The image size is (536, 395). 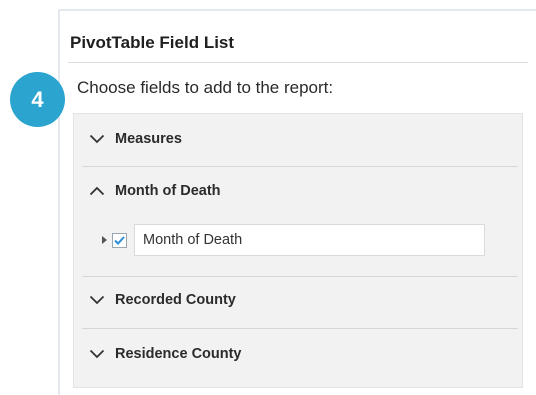 What do you see at coordinates (168, 191) in the screenshot?
I see `section-month-of-death-label: Month of Death` at bounding box center [168, 191].